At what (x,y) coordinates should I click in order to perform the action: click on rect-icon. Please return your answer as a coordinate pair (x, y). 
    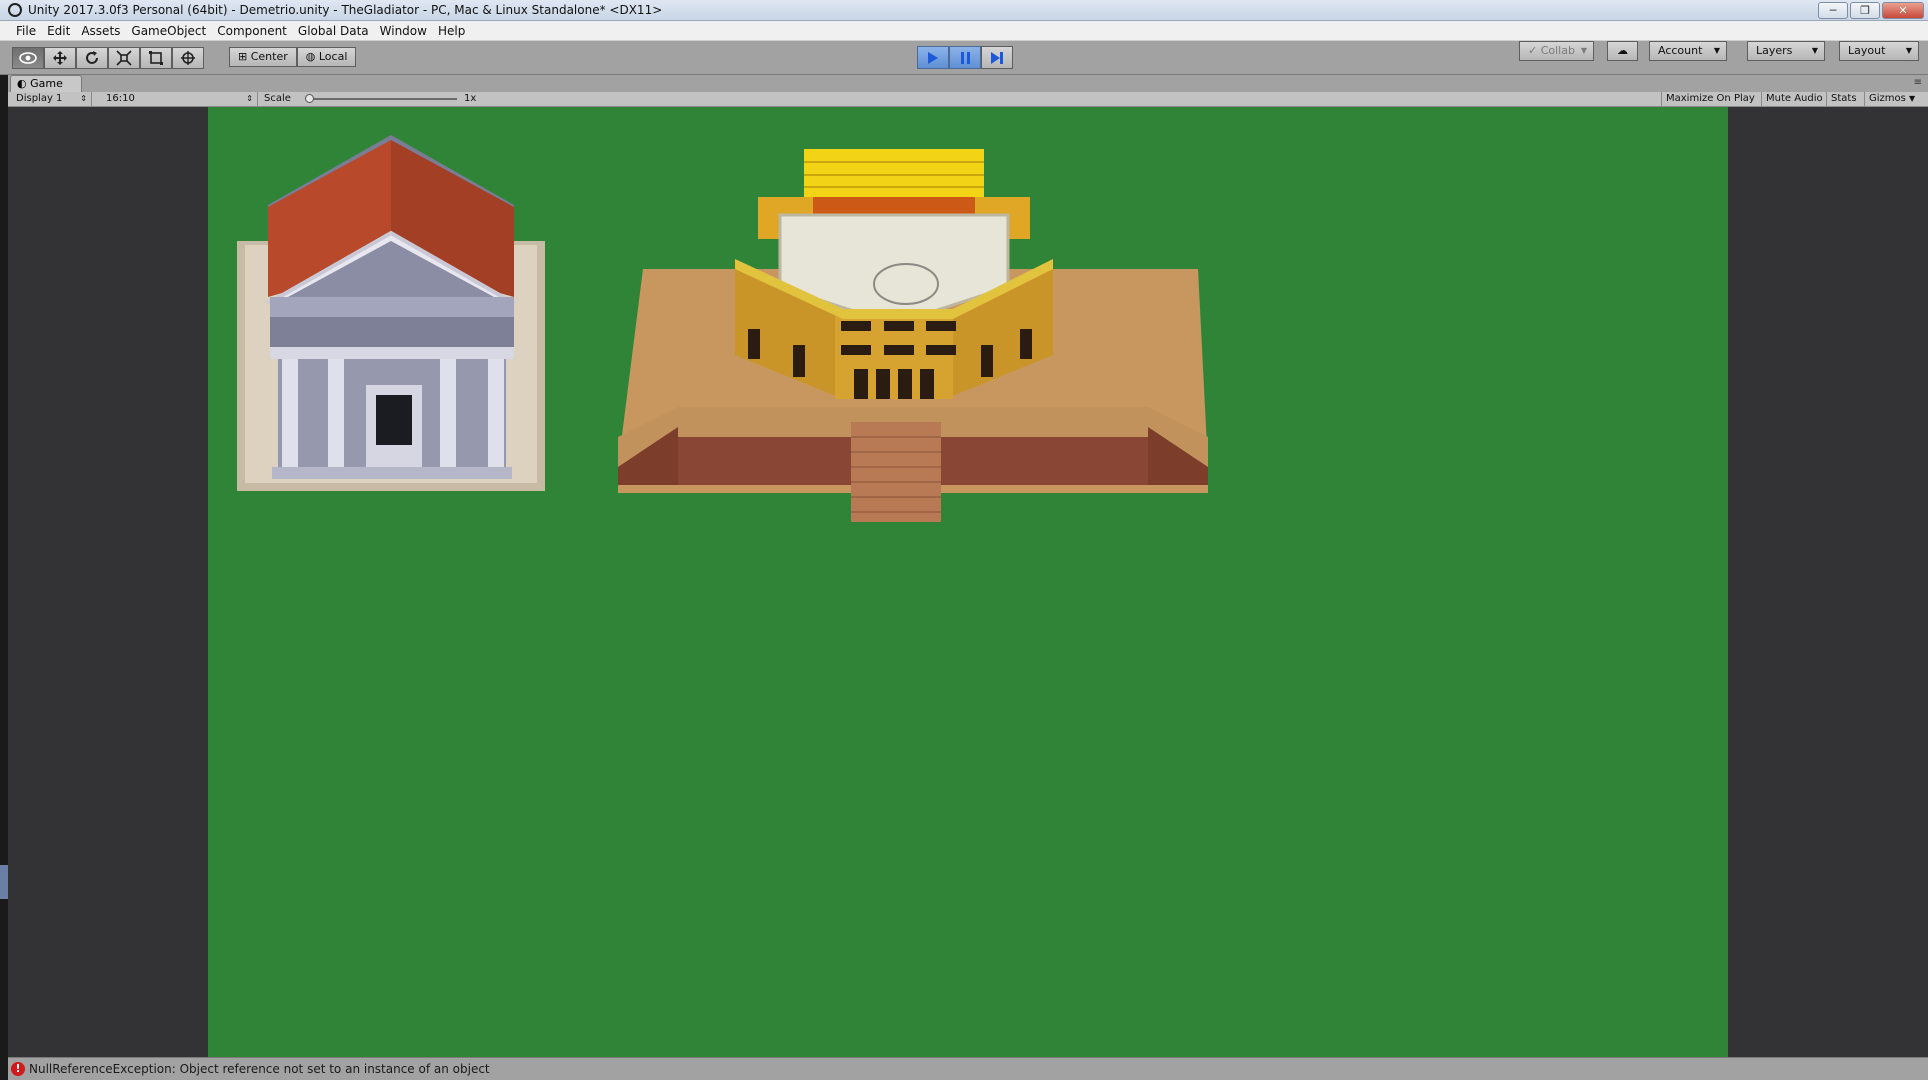
    Looking at the image, I should click on (156, 58).